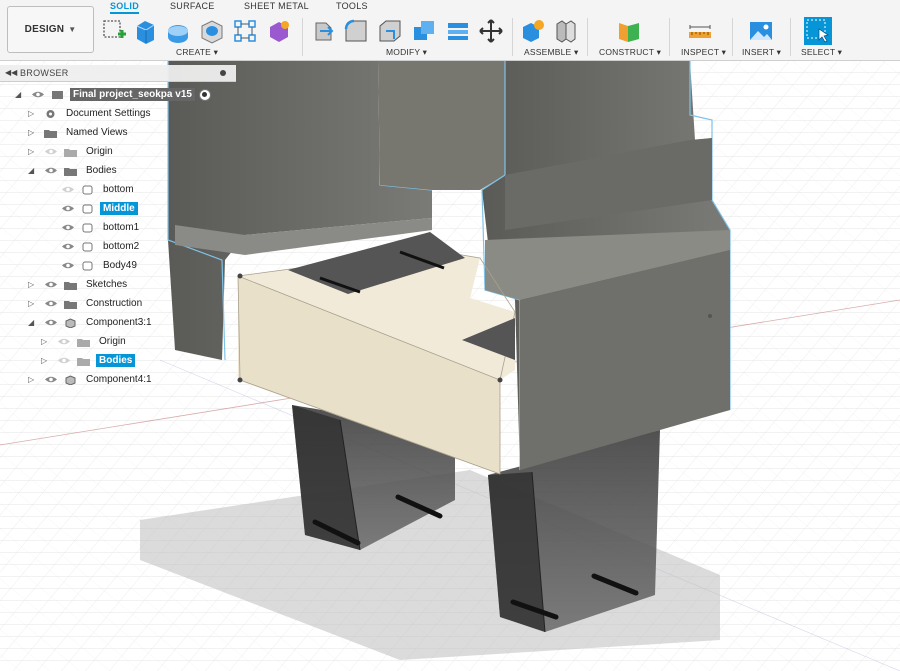  Describe the element at coordinates (818, 31) in the screenshot. I see `select-icon` at that location.